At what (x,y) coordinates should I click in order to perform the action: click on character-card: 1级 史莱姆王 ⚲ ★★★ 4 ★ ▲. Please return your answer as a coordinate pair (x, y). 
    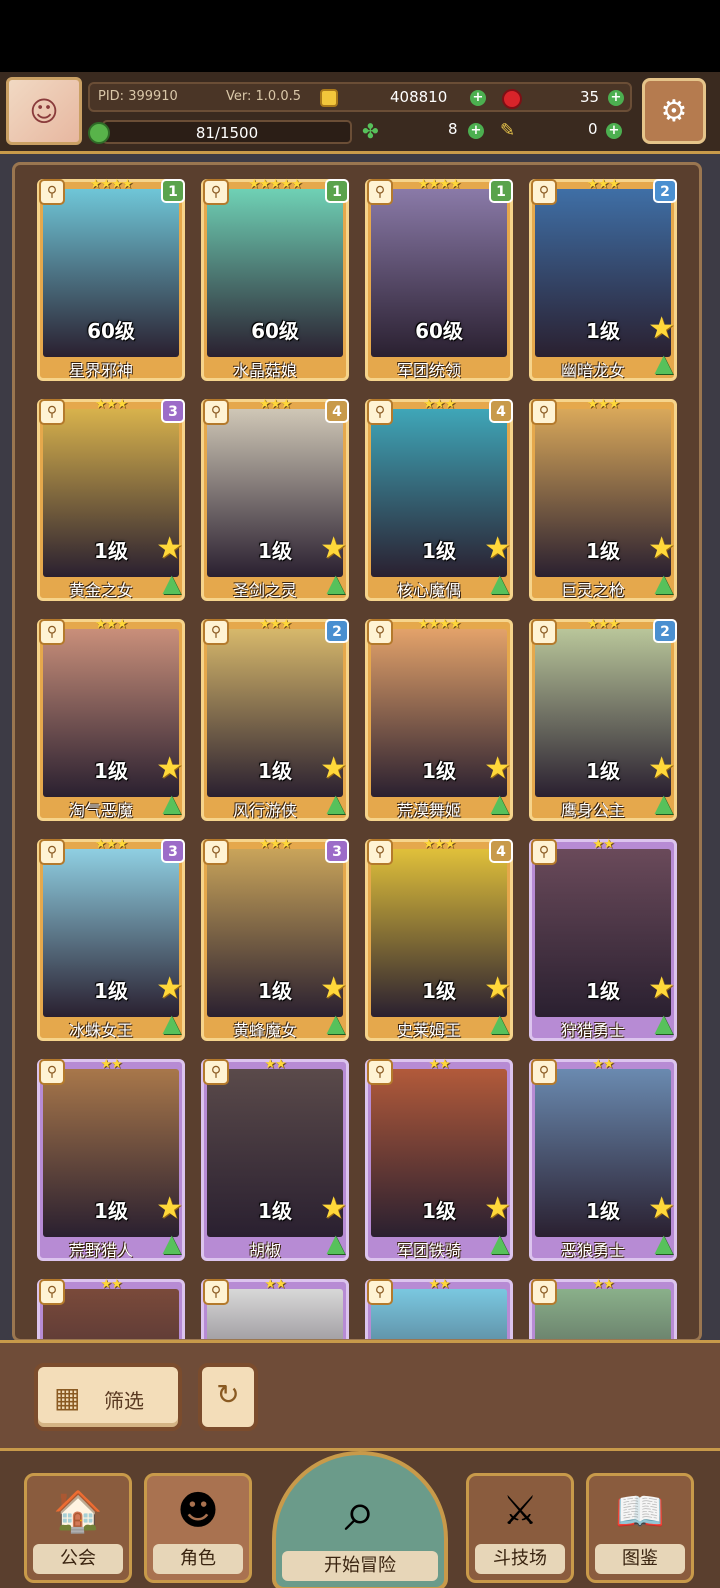
    Looking at the image, I should click on (439, 939).